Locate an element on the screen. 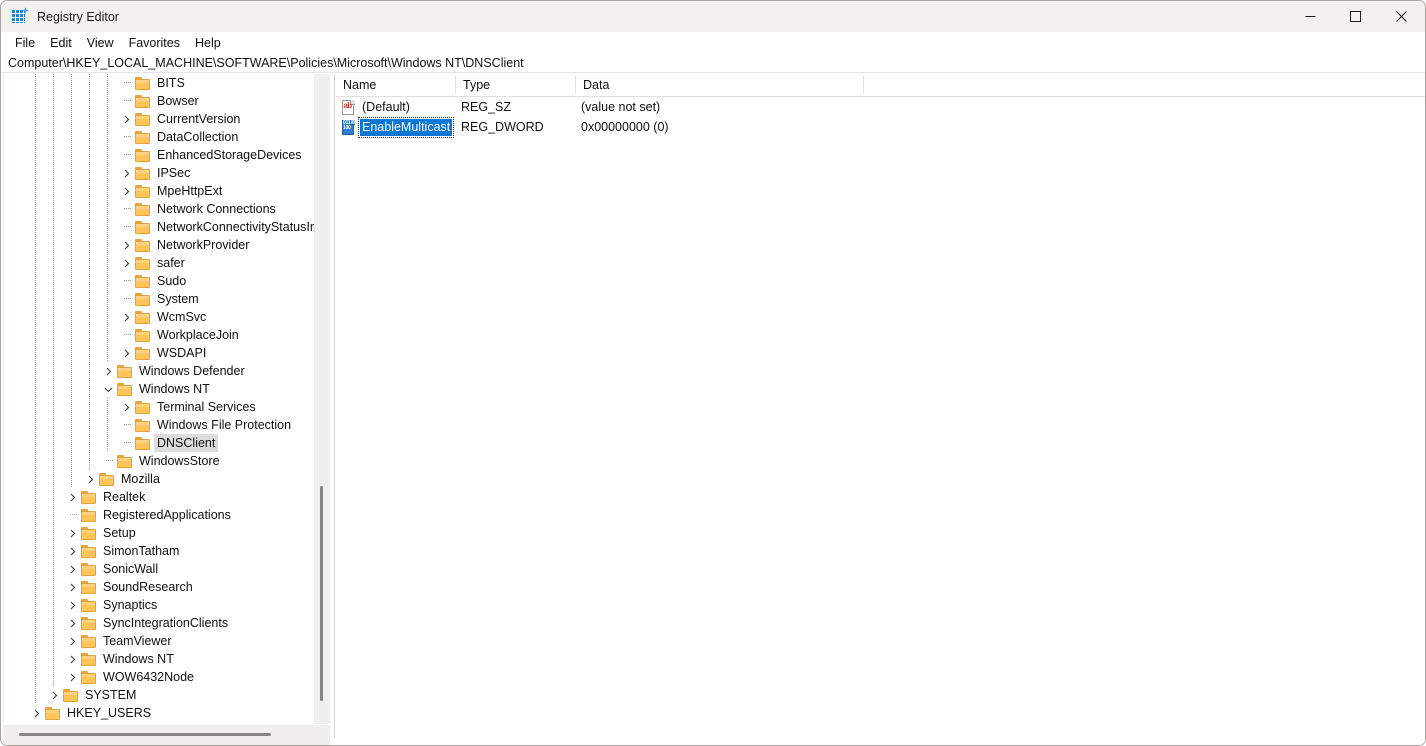  tree-item-label: SonicWall is located at coordinates (131, 569).